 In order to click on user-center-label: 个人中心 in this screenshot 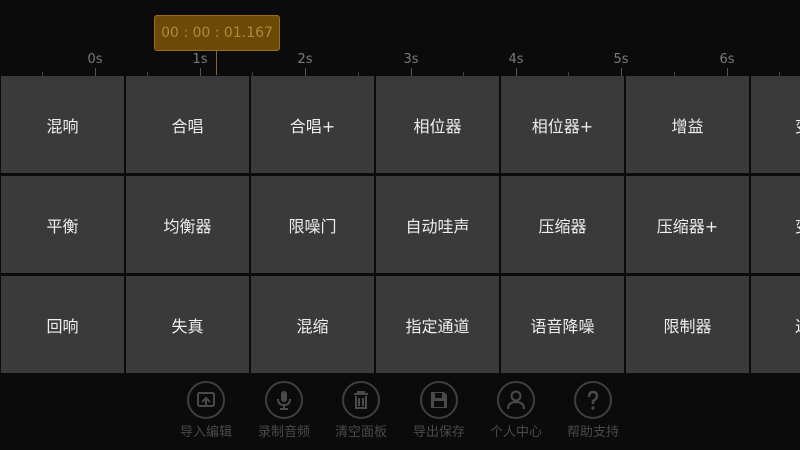, I will do `click(515, 432)`.